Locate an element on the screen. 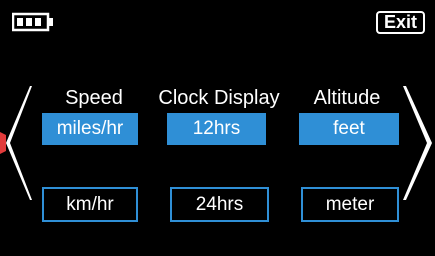 The width and height of the screenshot is (435, 256). altitude-option-meter: meter is located at coordinates (350, 204).